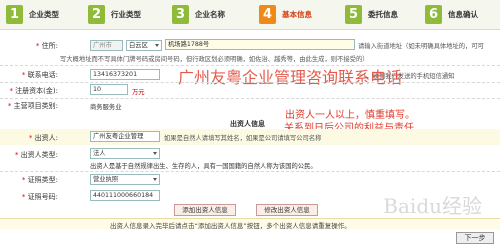 This screenshot has height=247, width=500. I want to click on capital-unit: 万元, so click(138, 92).